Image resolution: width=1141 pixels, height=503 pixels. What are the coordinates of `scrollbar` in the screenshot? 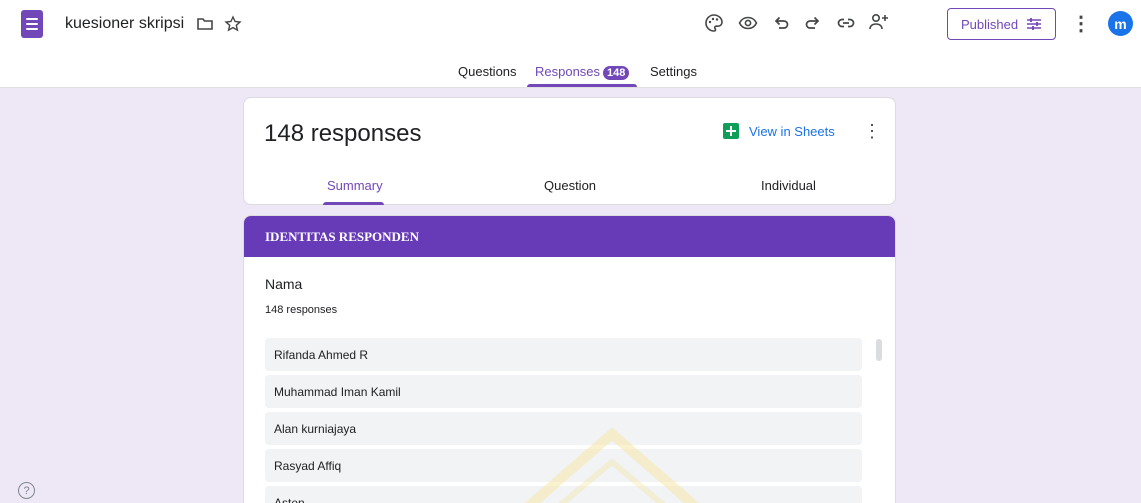 It's located at (879, 350).